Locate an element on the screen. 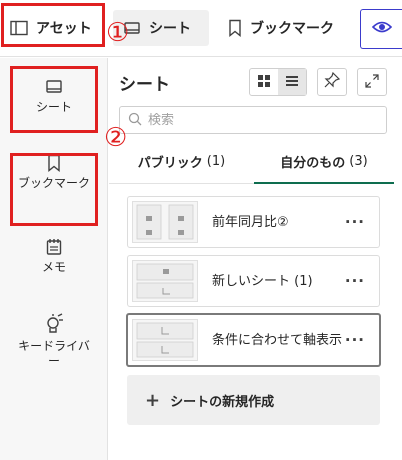 The image size is (402, 460). search-input is located at coordinates (258, 120).